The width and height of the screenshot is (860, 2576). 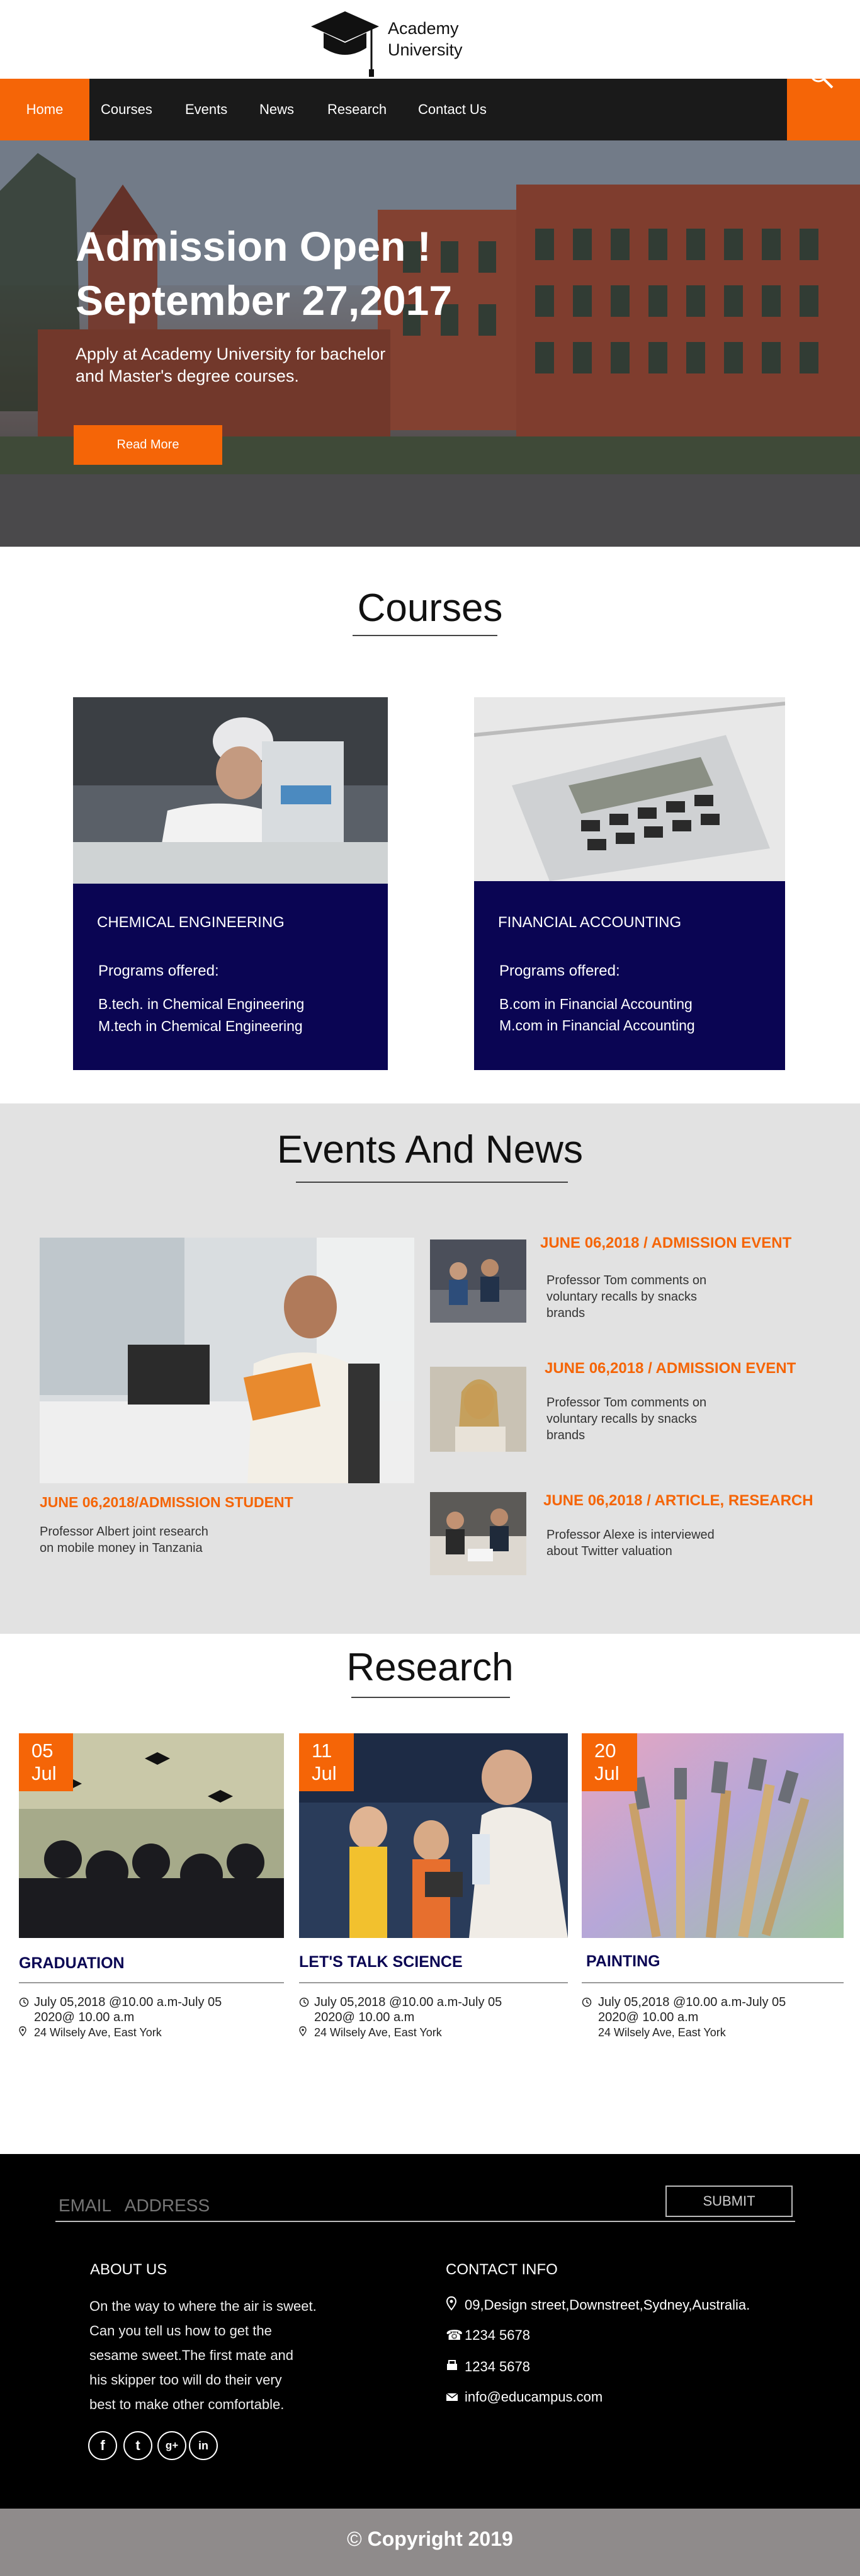 What do you see at coordinates (432, 1182) in the screenshot?
I see `events-title-underline` at bounding box center [432, 1182].